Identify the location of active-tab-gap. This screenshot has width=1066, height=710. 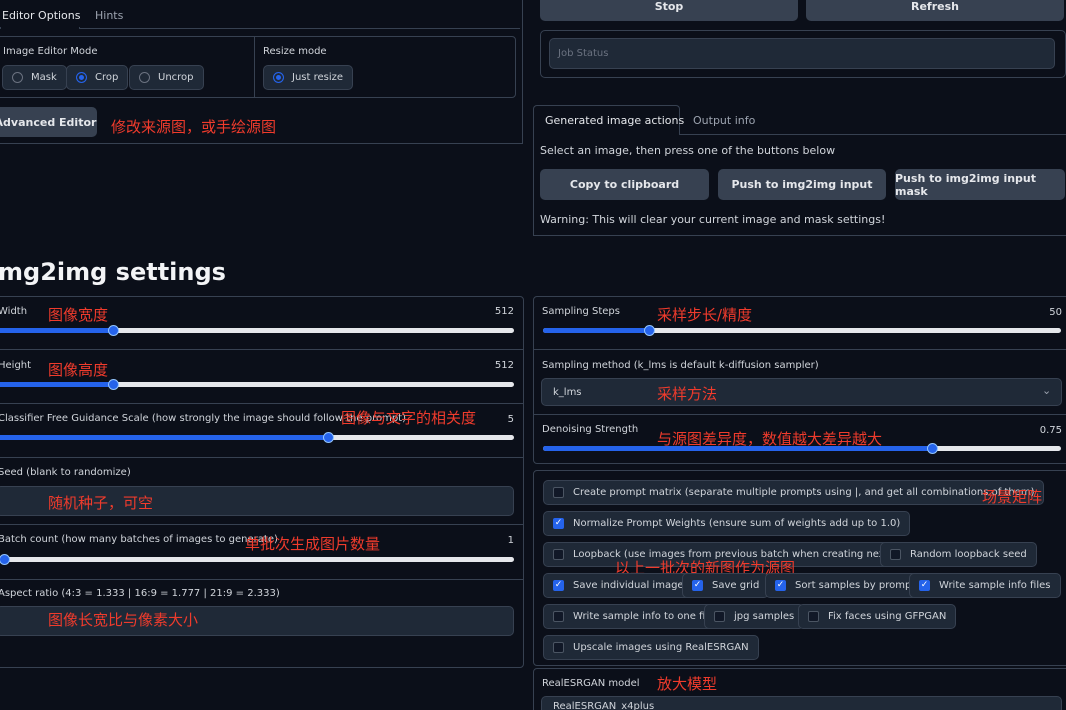
(40, 28).